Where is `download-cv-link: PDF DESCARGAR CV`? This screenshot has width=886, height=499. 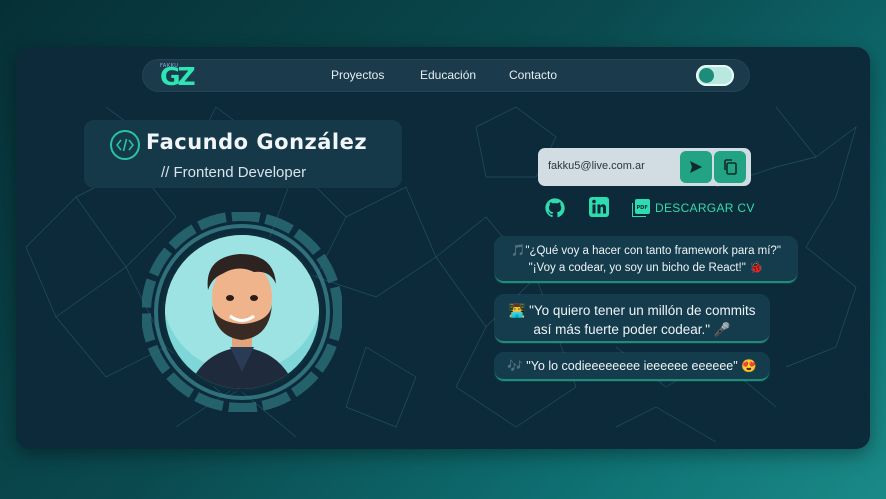 download-cv-link: PDF DESCARGAR CV is located at coordinates (693, 208).